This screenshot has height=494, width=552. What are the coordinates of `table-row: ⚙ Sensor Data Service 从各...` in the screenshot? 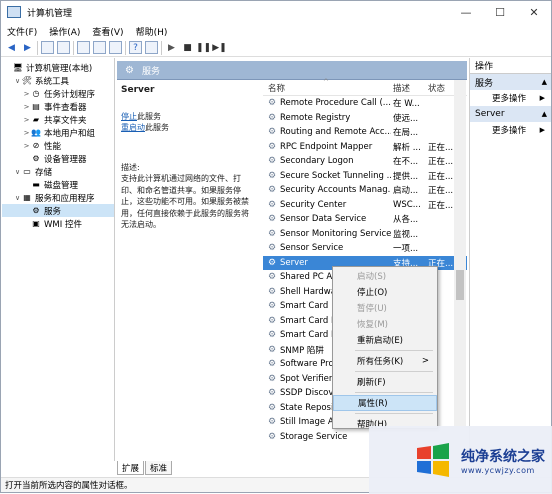 It's located at (365, 219).